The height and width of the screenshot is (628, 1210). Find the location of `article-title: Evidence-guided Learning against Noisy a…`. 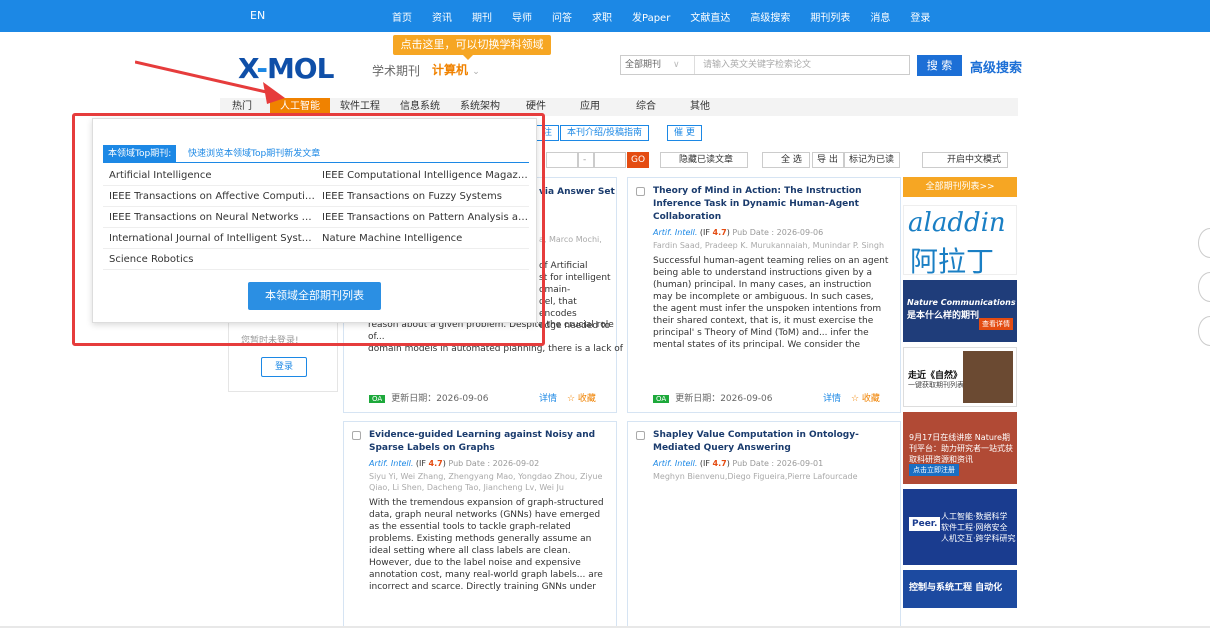

article-title: Evidence-guided Learning against Noisy a… is located at coordinates (487, 442).